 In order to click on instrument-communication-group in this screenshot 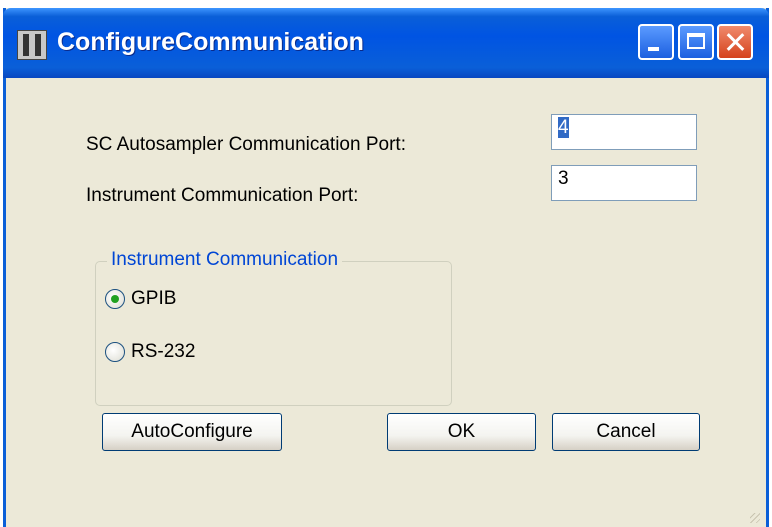, I will do `click(273, 333)`.